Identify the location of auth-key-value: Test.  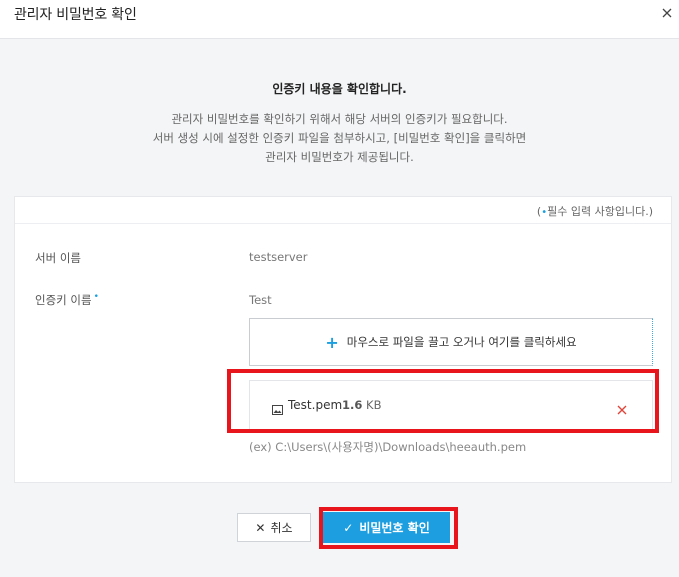
(260, 300).